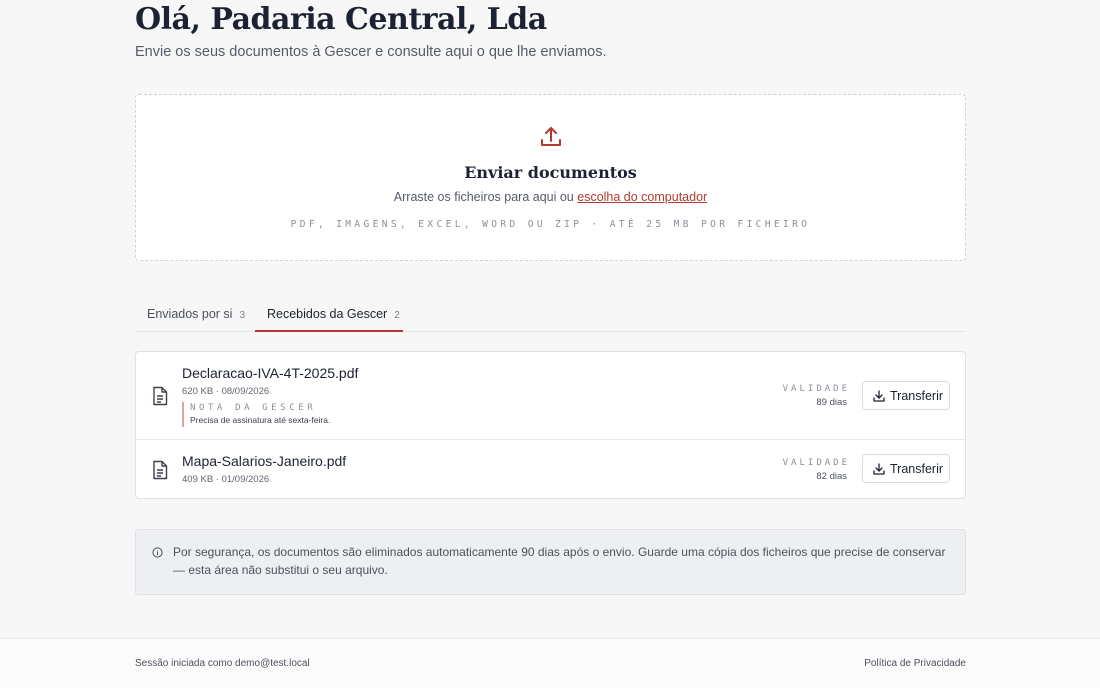 This screenshot has width=1100, height=688. Describe the element at coordinates (550, 314) in the screenshot. I see `tabs: Enviados por si 3 Recebidos da Gescer 2` at that location.